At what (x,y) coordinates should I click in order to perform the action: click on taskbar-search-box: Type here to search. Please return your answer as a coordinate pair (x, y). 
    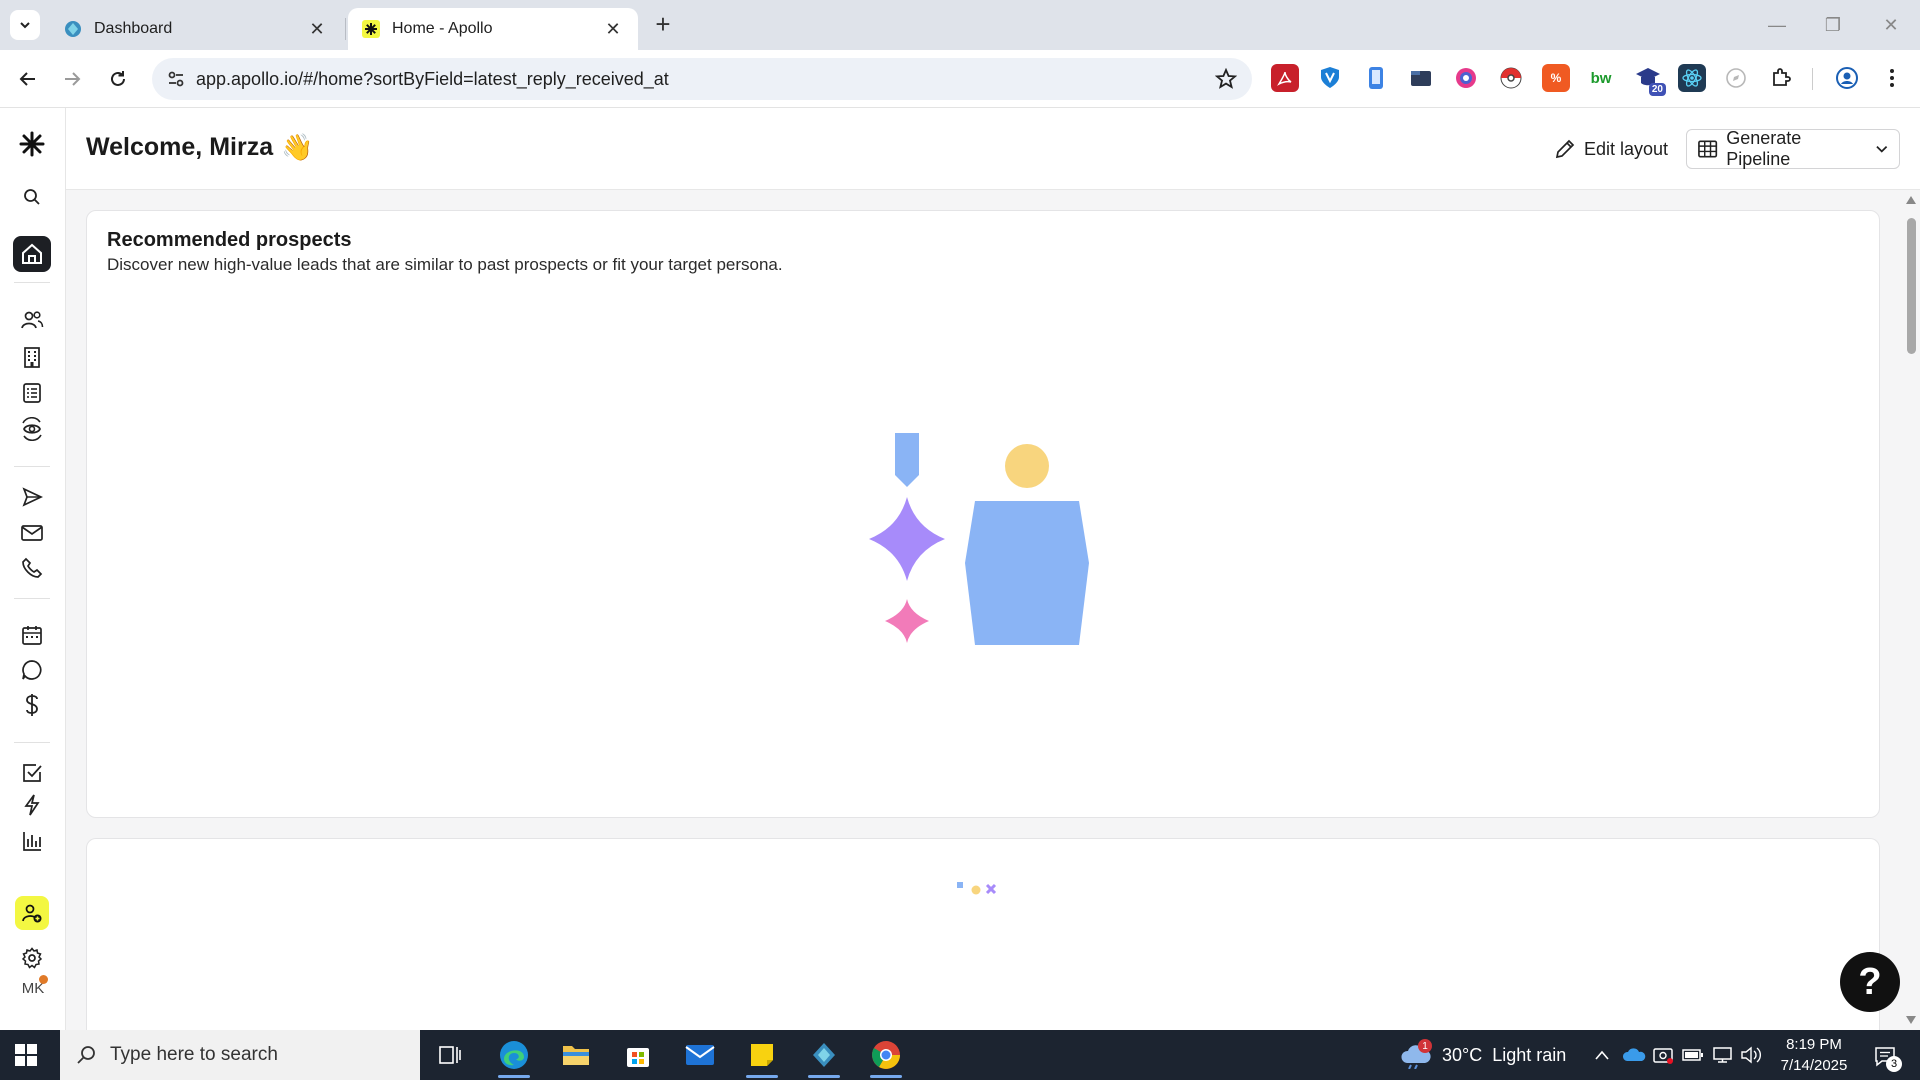
    Looking at the image, I should click on (240, 1055).